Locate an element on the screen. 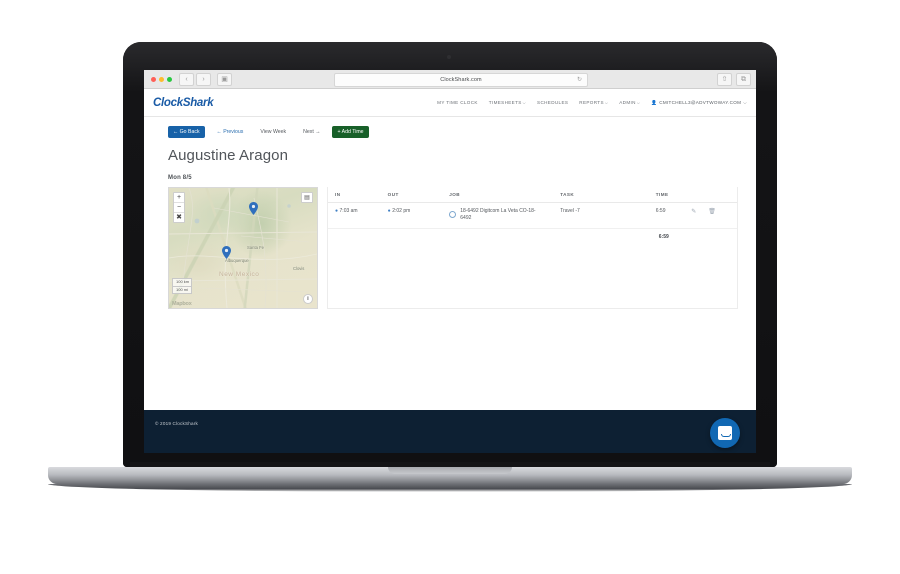  go-back-button: ← Go Back is located at coordinates (186, 132).